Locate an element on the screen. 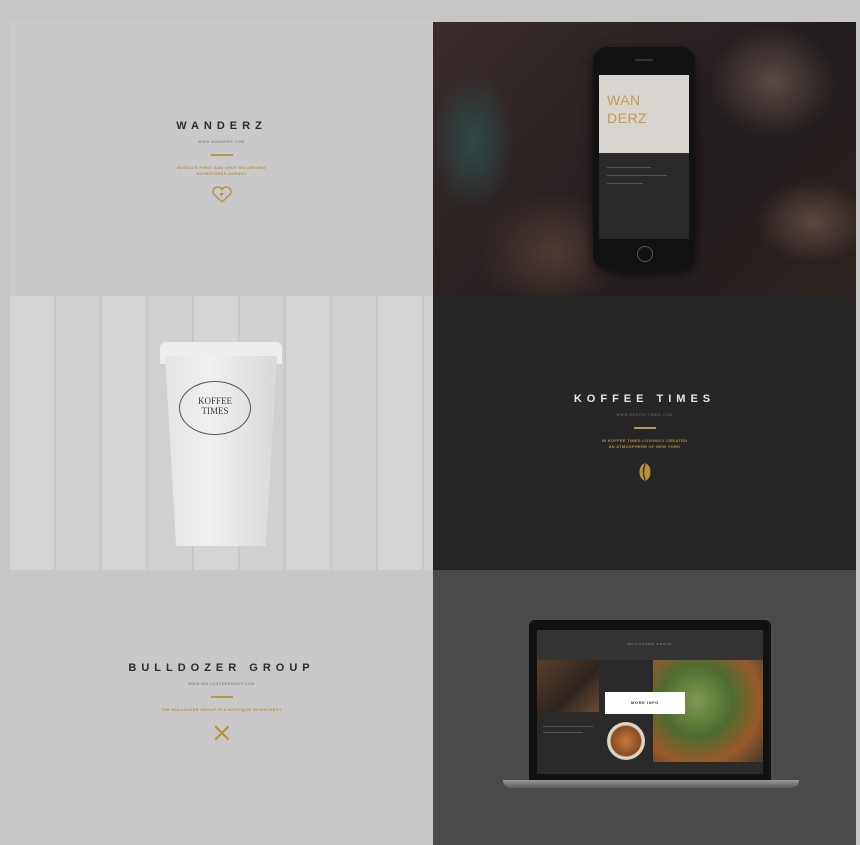 This screenshot has height=845, width=860. phone-title-line-2: DERZ is located at coordinates (627, 118).